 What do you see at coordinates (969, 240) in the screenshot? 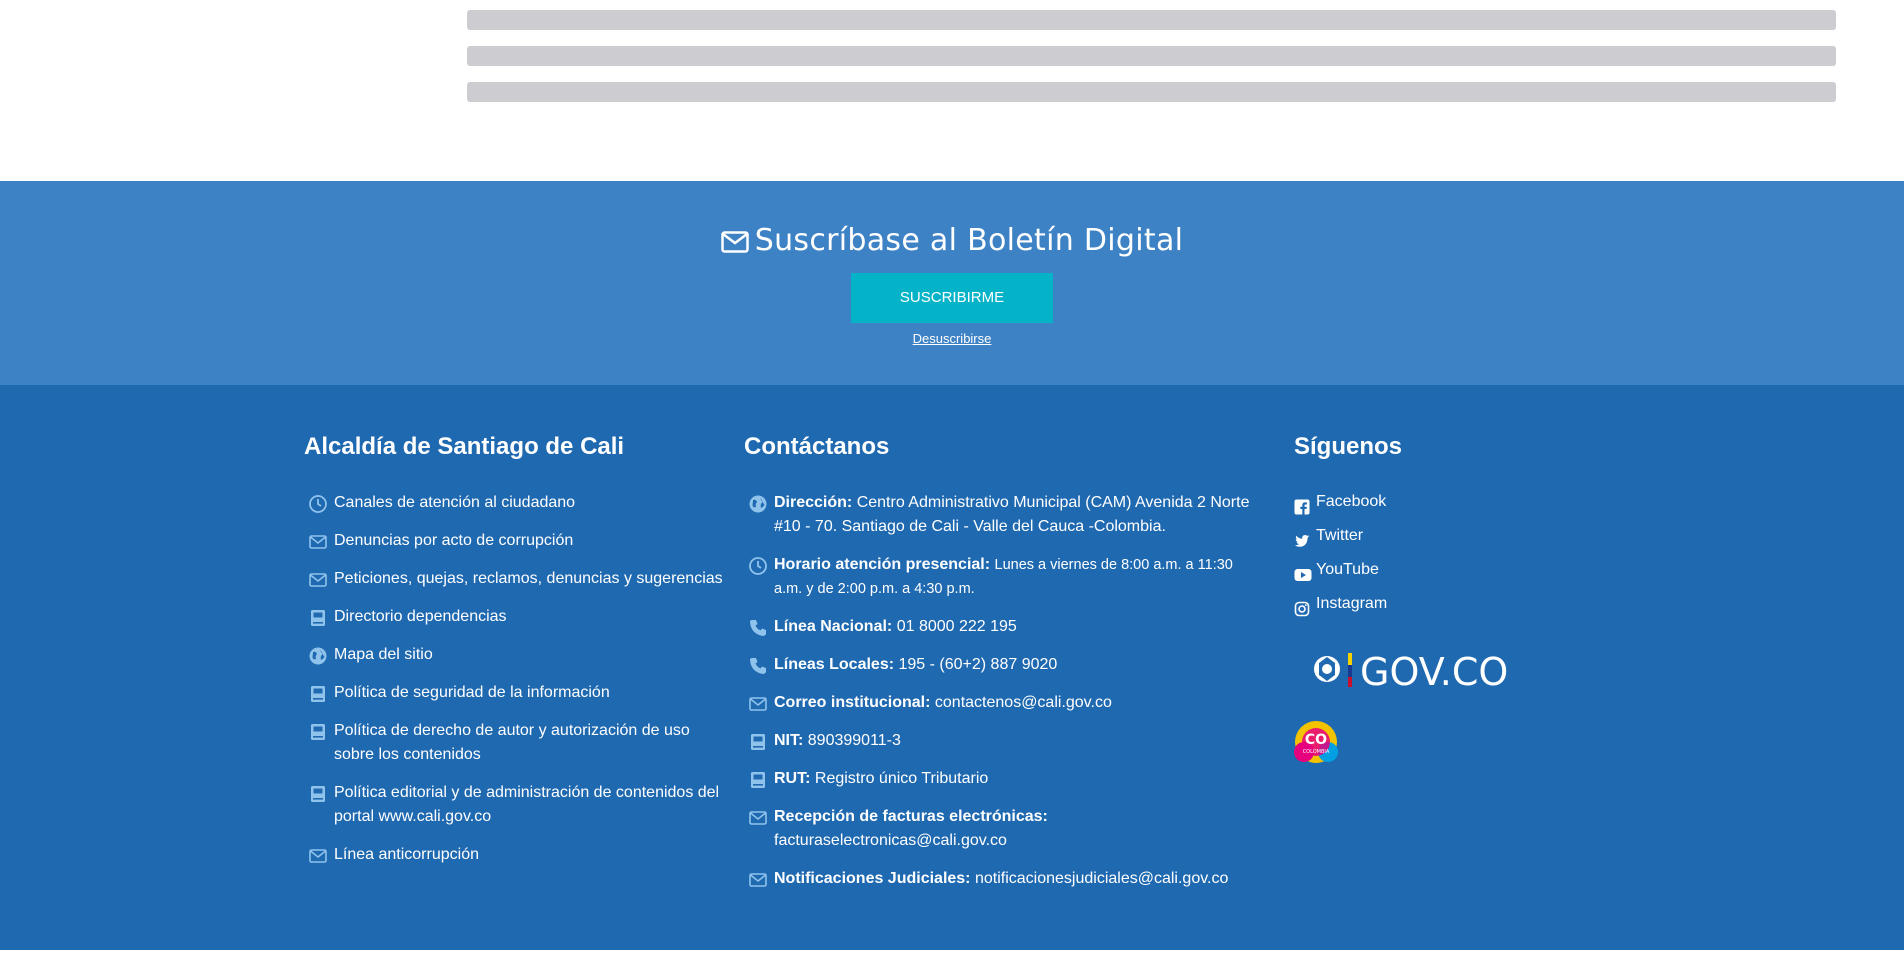
I see `newsletter-title-text: Suscríbase al Boletín Digital` at bounding box center [969, 240].